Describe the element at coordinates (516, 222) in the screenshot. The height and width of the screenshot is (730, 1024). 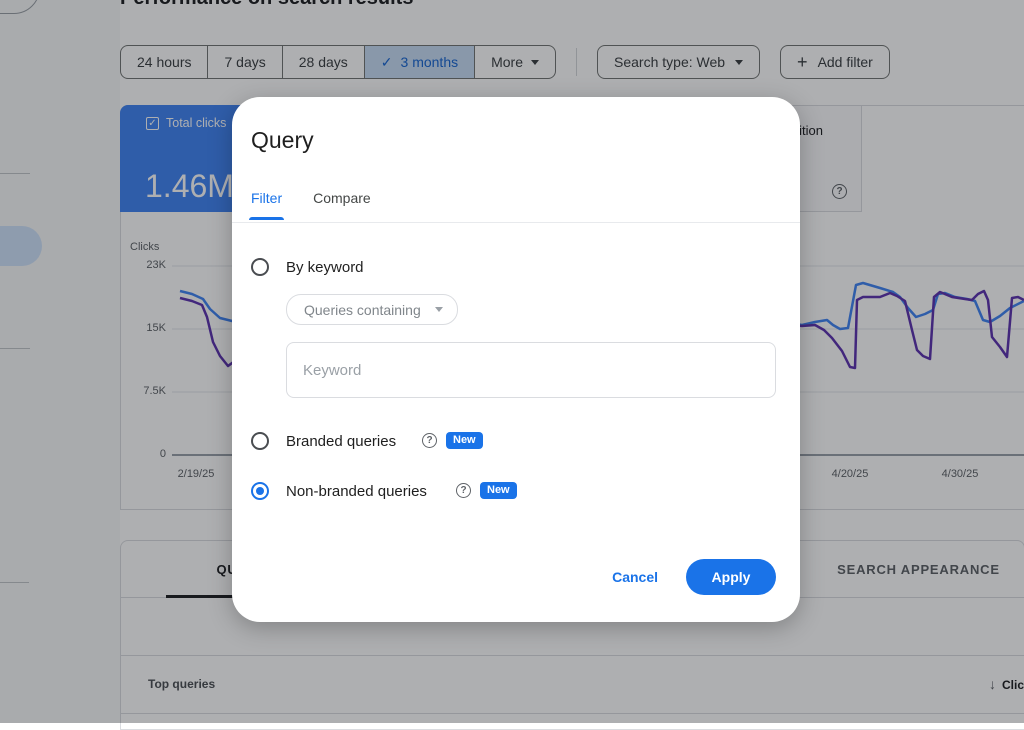
I see `dialog-divider` at that location.